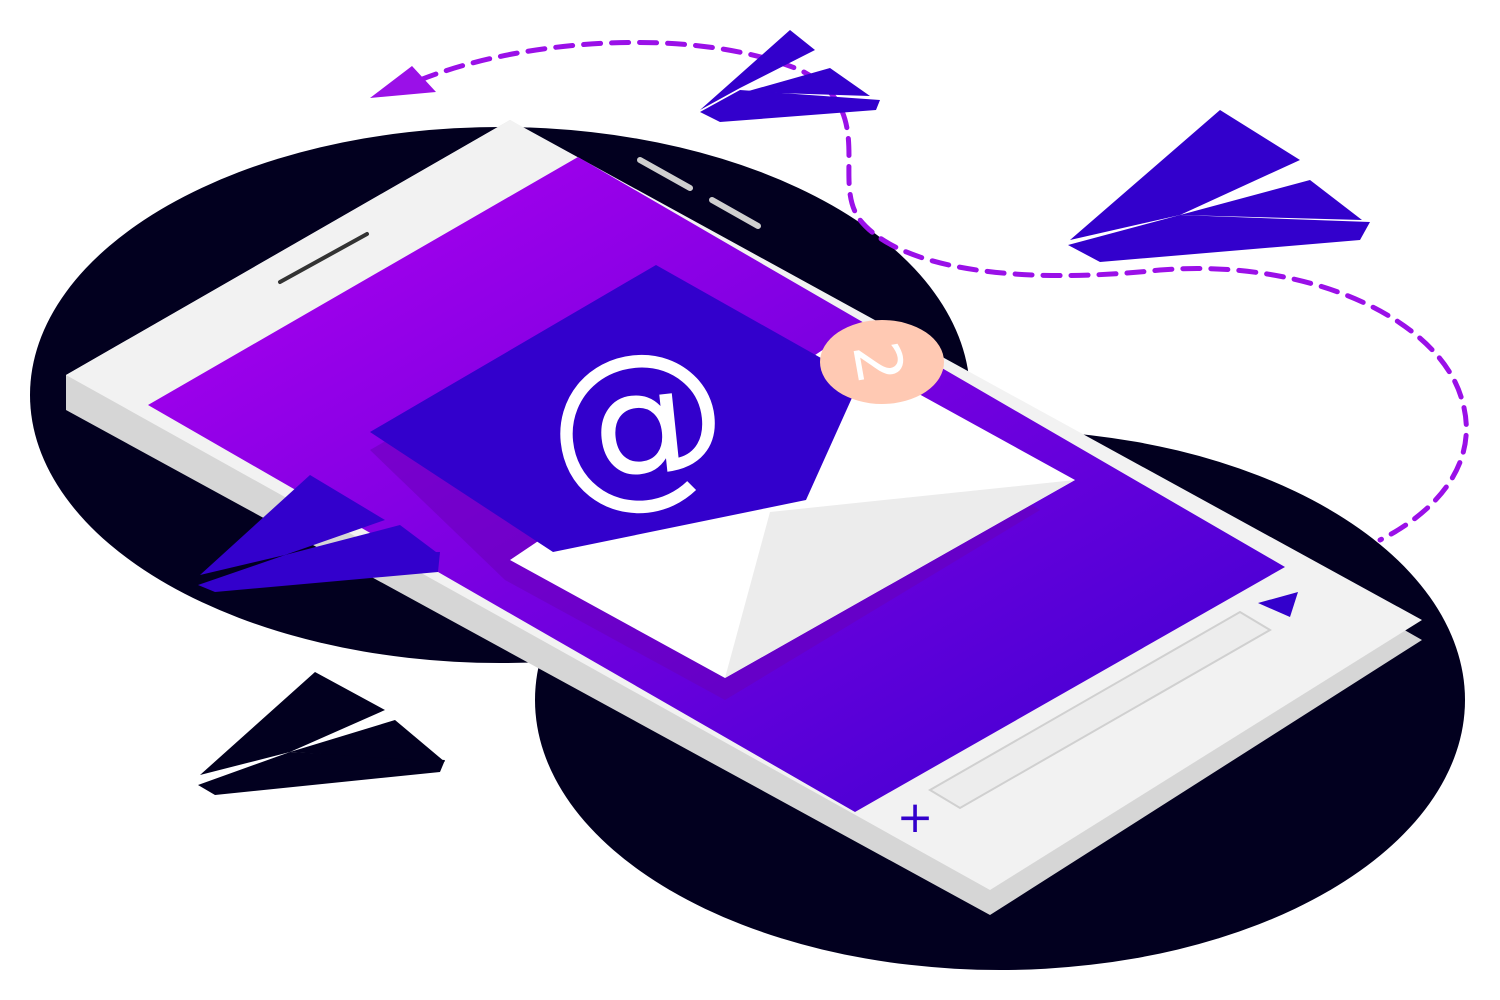 The height and width of the screenshot is (1000, 1500). What do you see at coordinates (882, 362) in the screenshot?
I see `notification-badge: 2` at bounding box center [882, 362].